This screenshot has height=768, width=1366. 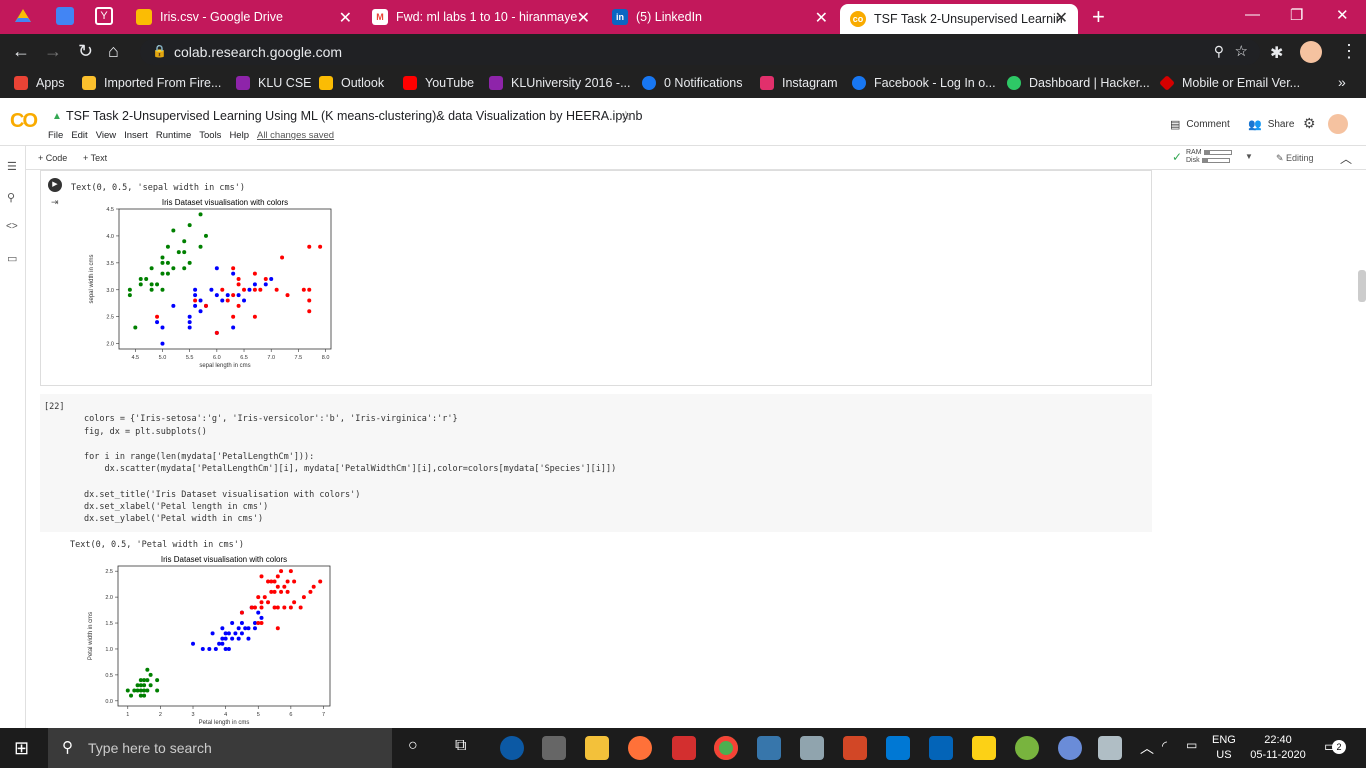 I want to click on menu-help: Help, so click(x=239, y=135).